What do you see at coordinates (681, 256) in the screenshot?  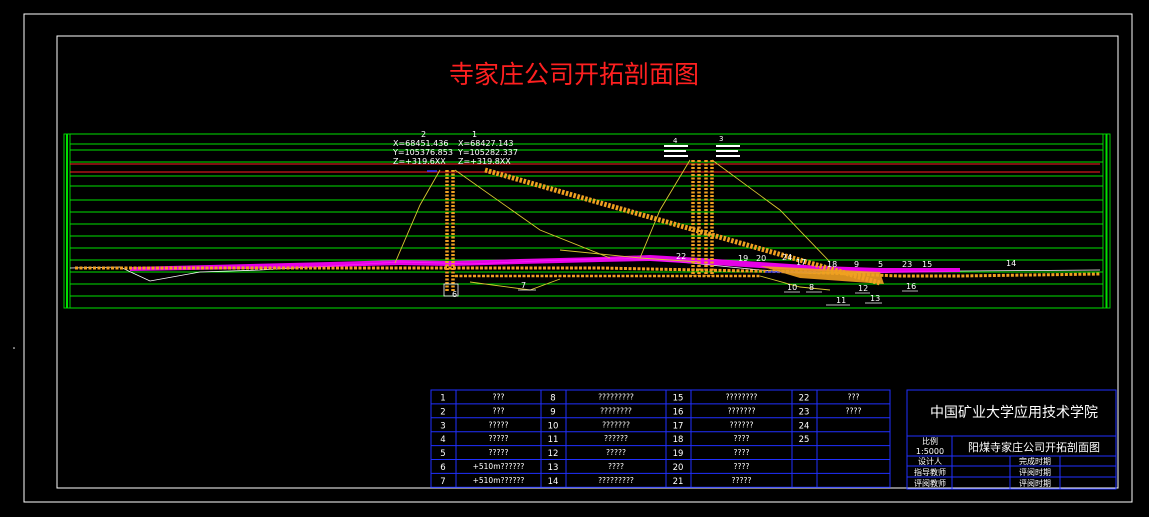 I see `callout-22: 22` at bounding box center [681, 256].